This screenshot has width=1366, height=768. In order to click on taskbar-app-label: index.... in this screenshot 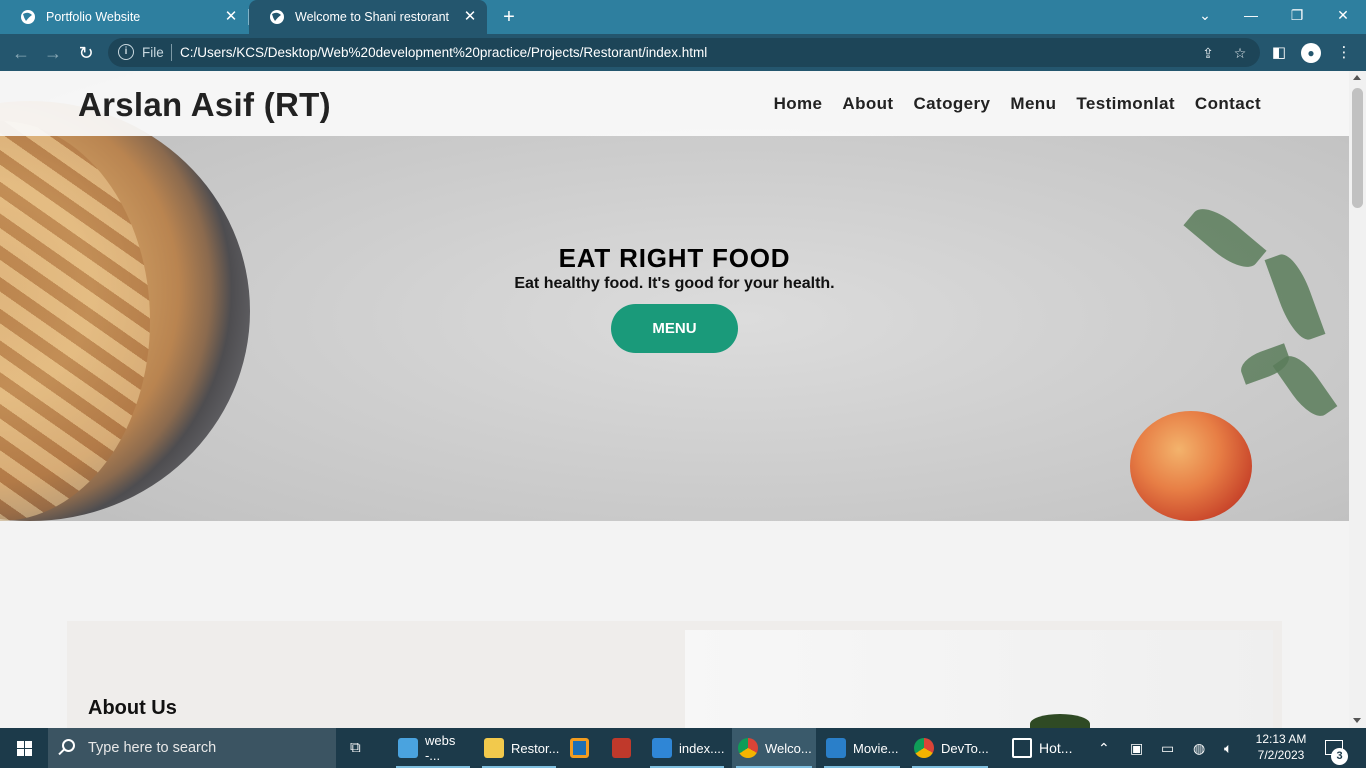, I will do `click(702, 748)`.